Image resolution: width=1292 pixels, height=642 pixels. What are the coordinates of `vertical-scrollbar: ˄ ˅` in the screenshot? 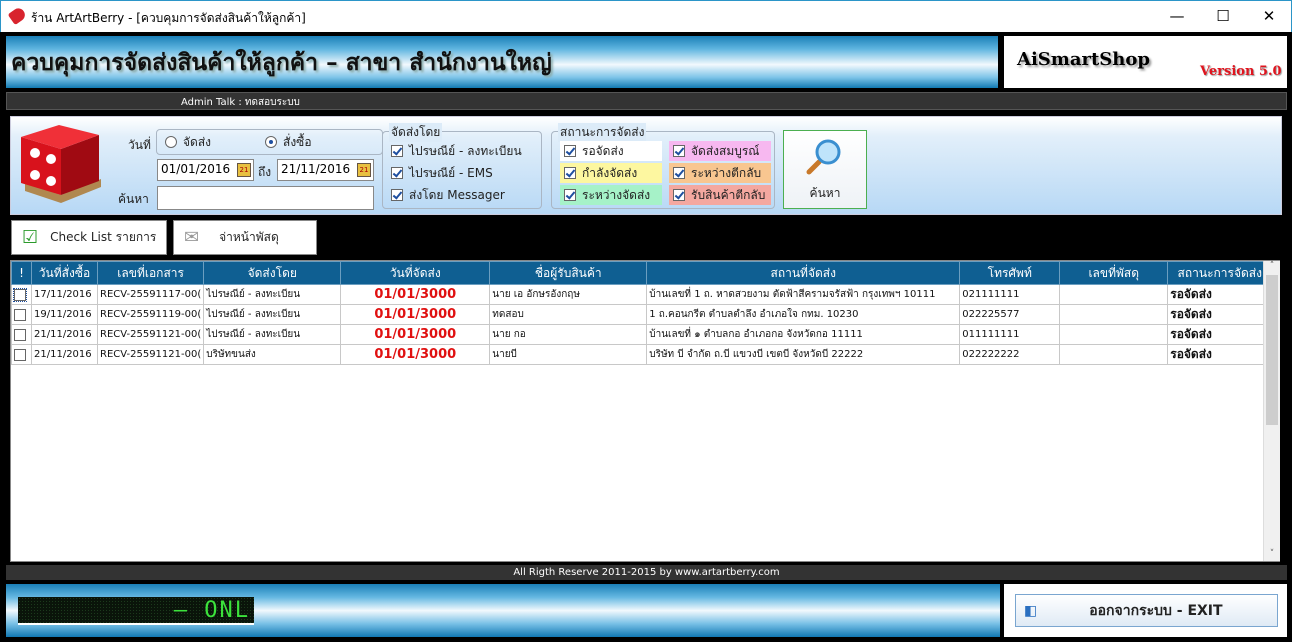 It's located at (1271, 411).